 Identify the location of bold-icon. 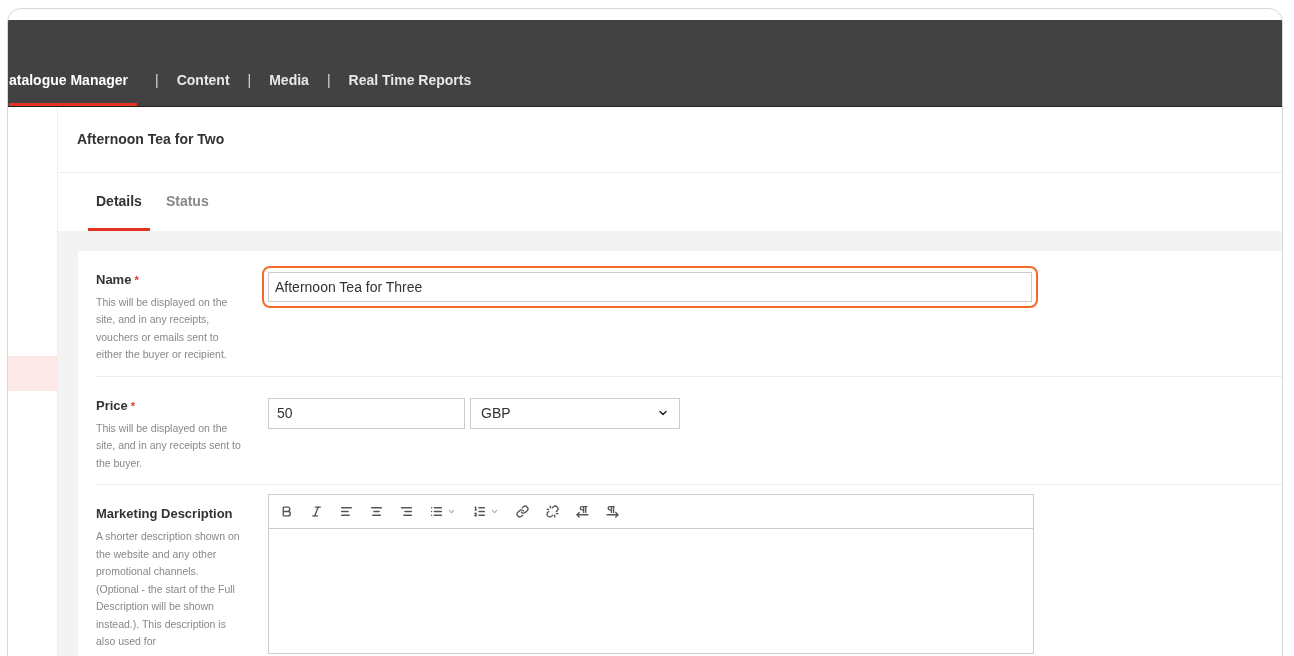
(286, 511).